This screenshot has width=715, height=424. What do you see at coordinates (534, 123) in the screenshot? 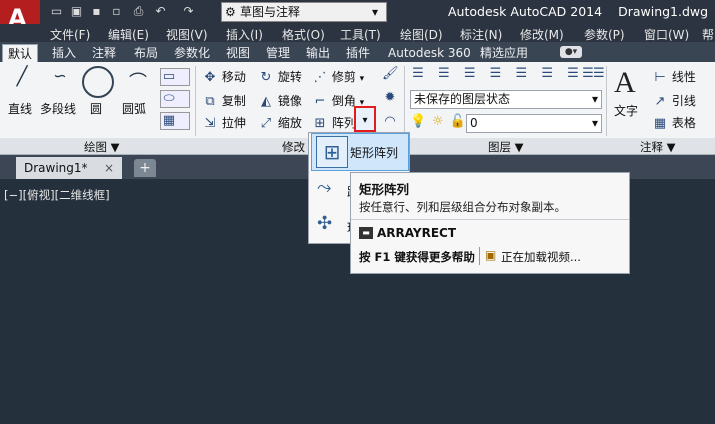
I see `layer-combo: 0 ▾` at bounding box center [534, 123].